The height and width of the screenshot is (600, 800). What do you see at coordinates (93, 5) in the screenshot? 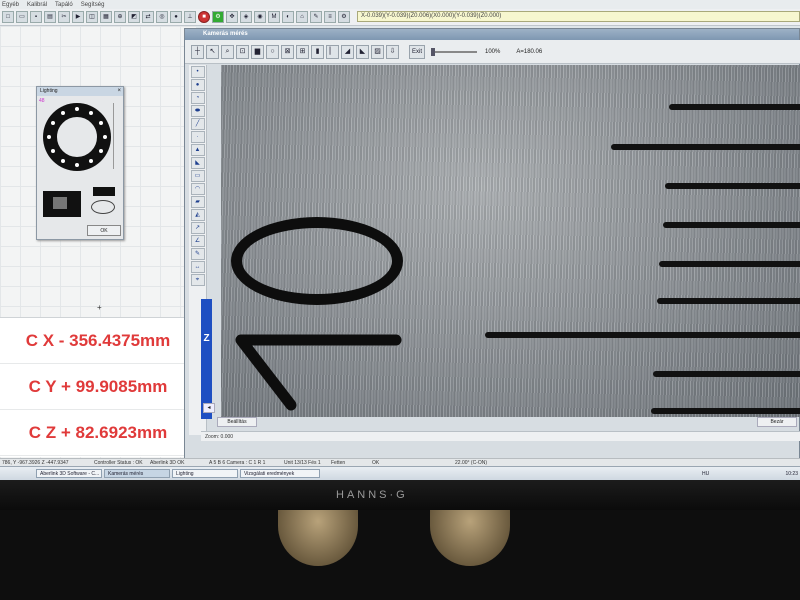
I see `menu-item: Segítség` at bounding box center [93, 5].